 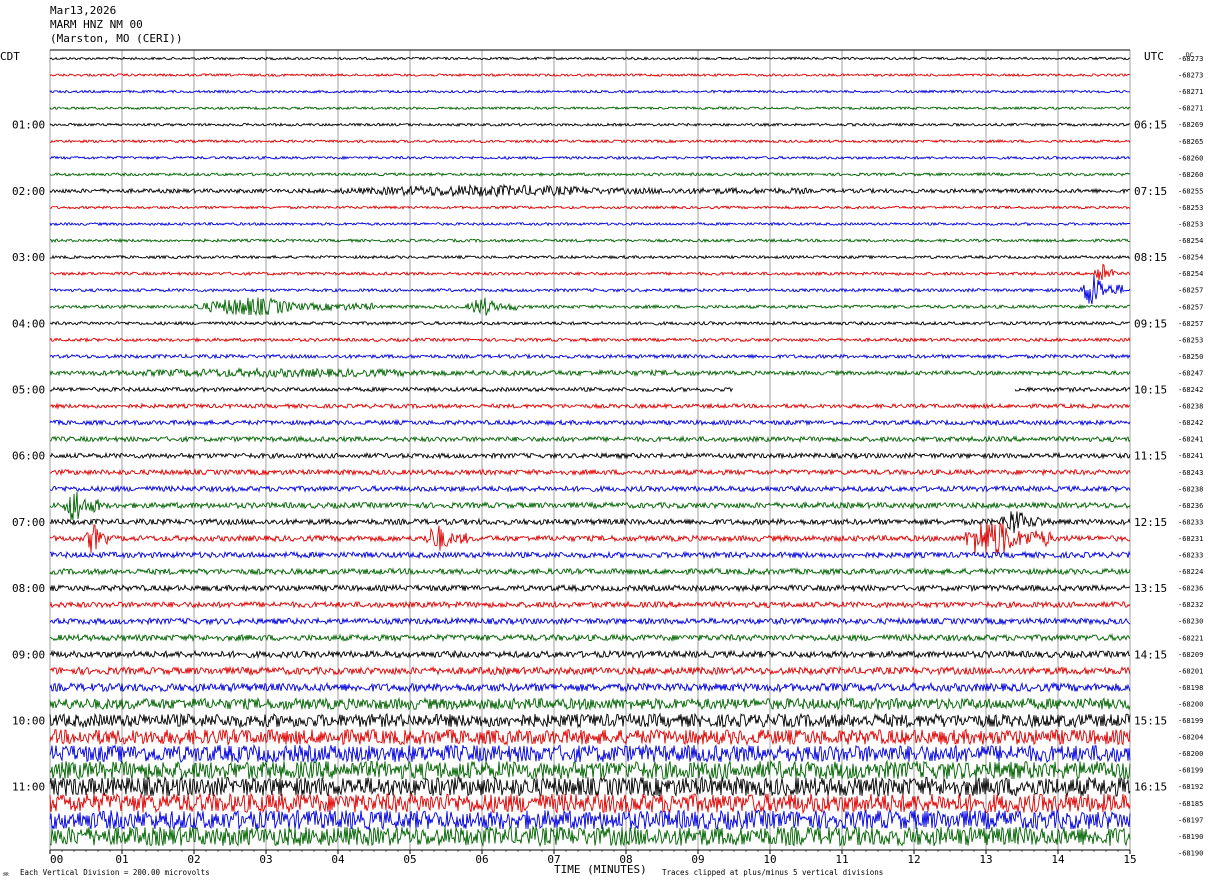 I want to click on x-tick-label: 12, so click(x=913, y=859).